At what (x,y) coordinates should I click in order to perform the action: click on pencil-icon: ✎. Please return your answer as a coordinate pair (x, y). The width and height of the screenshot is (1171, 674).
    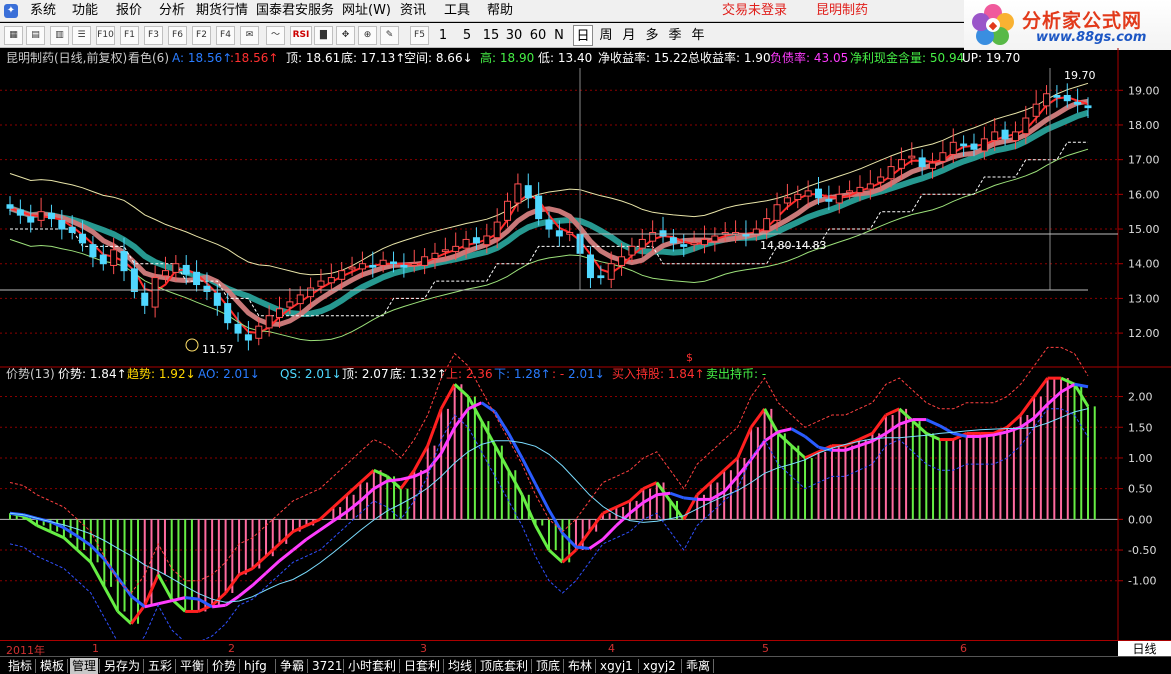
    Looking at the image, I should click on (389, 35).